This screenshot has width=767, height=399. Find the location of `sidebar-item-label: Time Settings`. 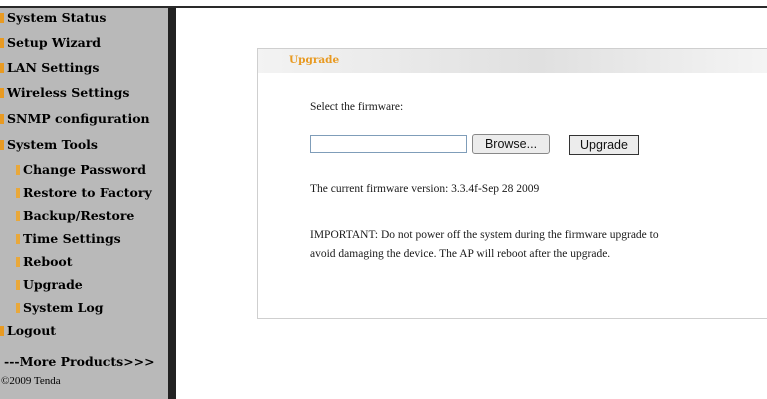

sidebar-item-label: Time Settings is located at coordinates (72, 238).